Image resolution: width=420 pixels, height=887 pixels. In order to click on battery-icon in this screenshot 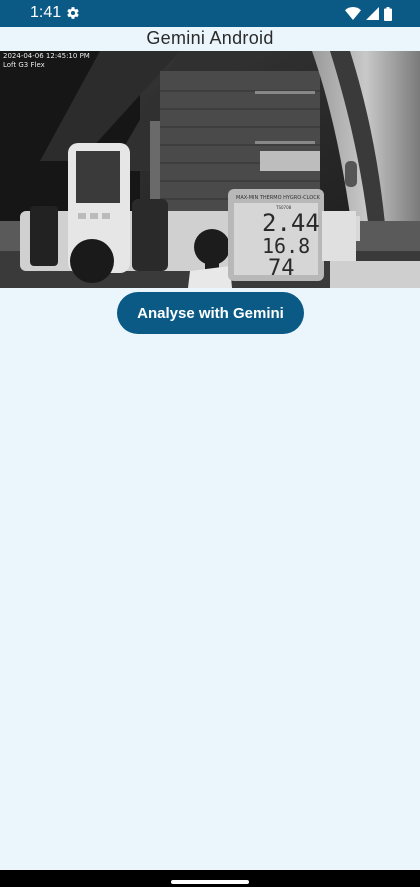, I will do `click(388, 13)`.